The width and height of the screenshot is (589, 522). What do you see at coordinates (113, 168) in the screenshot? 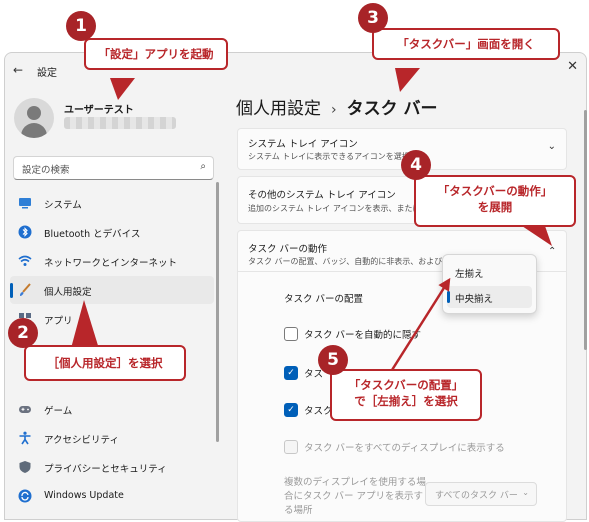
I see `search-box: 設定の検索 ⌕` at bounding box center [113, 168].